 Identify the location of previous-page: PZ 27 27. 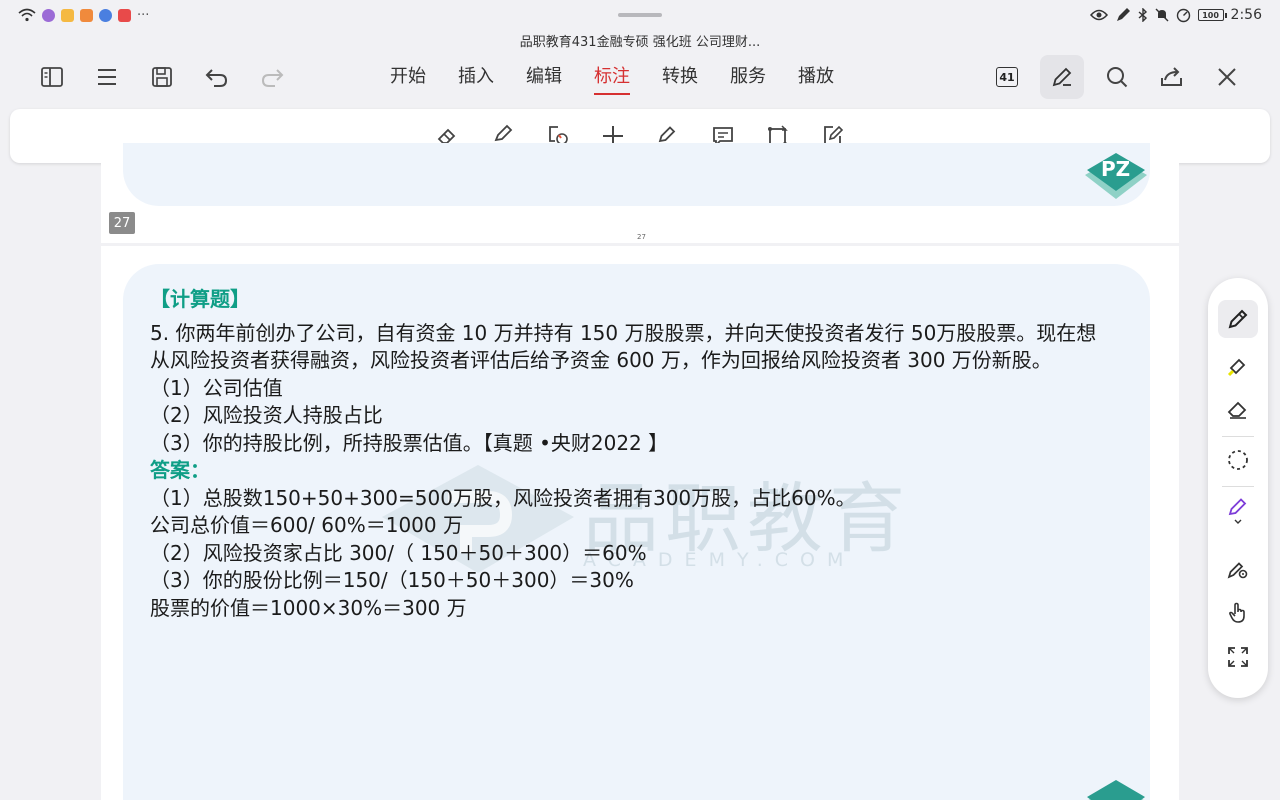
(640, 193).